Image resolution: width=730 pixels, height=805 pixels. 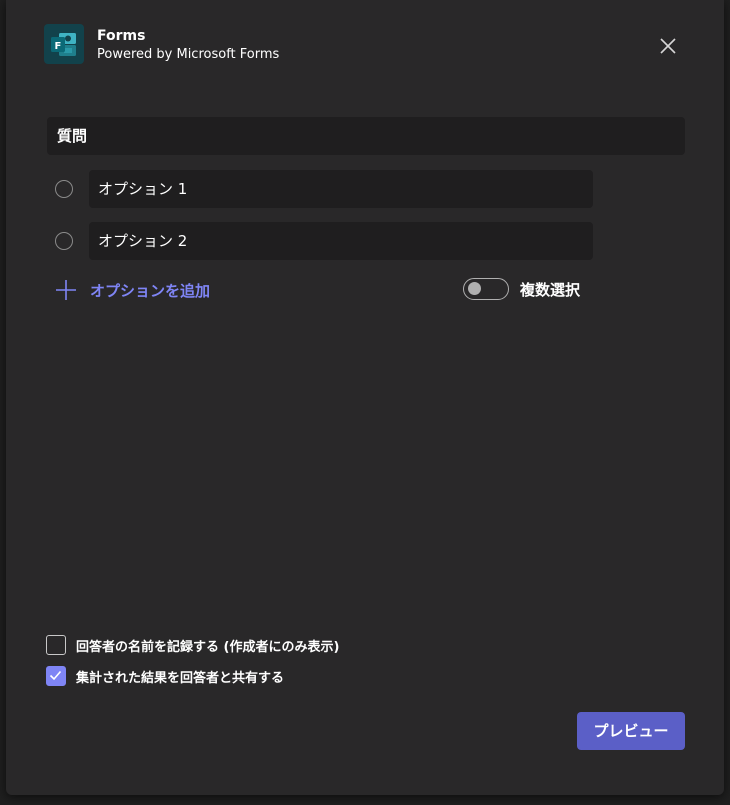 I want to click on option-input-2: オプション 2, so click(x=341, y=241).